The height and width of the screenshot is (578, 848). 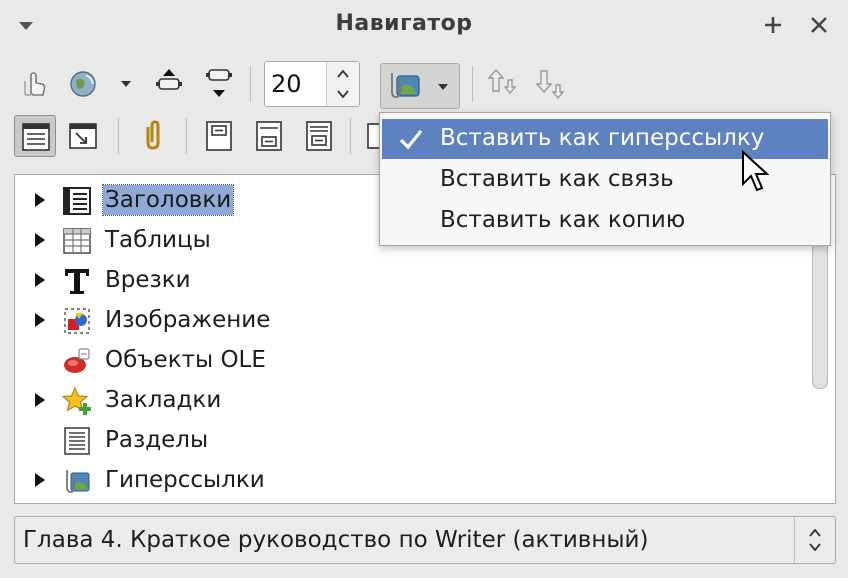 I want to click on menu-item-label: Вставить как связь, so click(x=557, y=179).